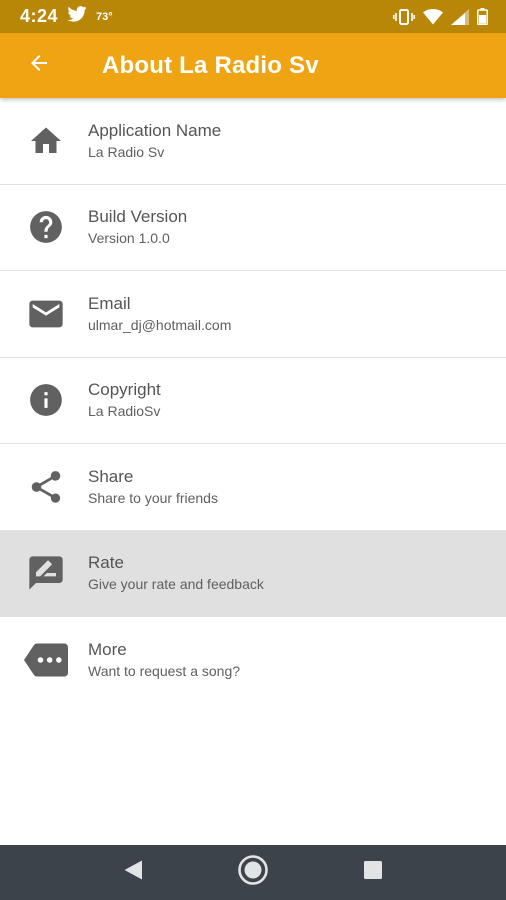 This screenshot has height=900, width=506. I want to click on back-triangle-icon, so click(133, 872).